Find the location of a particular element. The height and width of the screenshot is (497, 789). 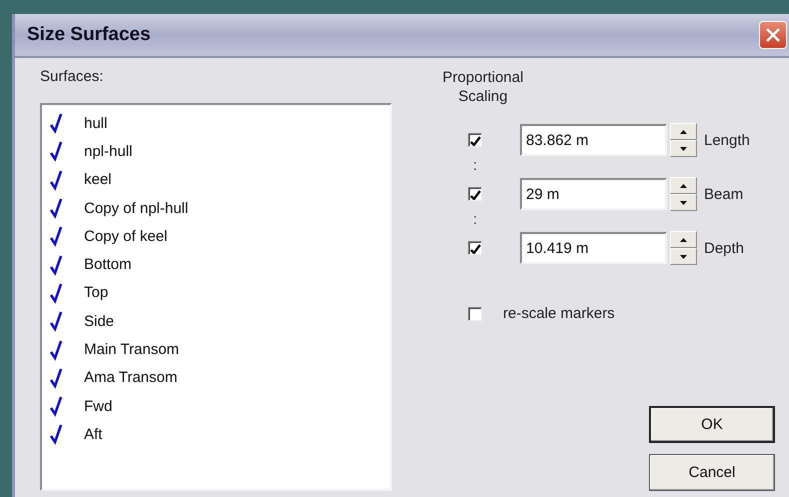

dimension-label: Depth is located at coordinates (724, 248).